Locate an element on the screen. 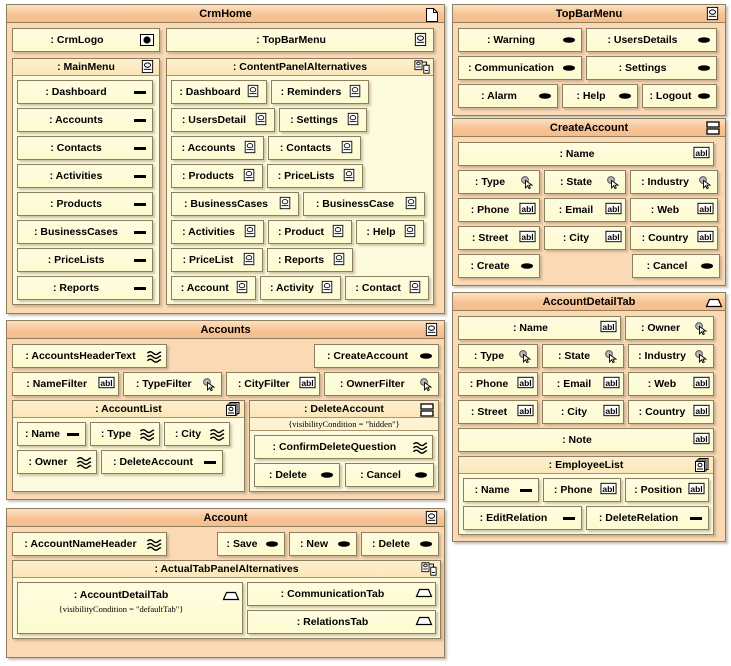 This screenshot has height=666, width=731. filter-type: : TypeFilter is located at coordinates (172, 384).